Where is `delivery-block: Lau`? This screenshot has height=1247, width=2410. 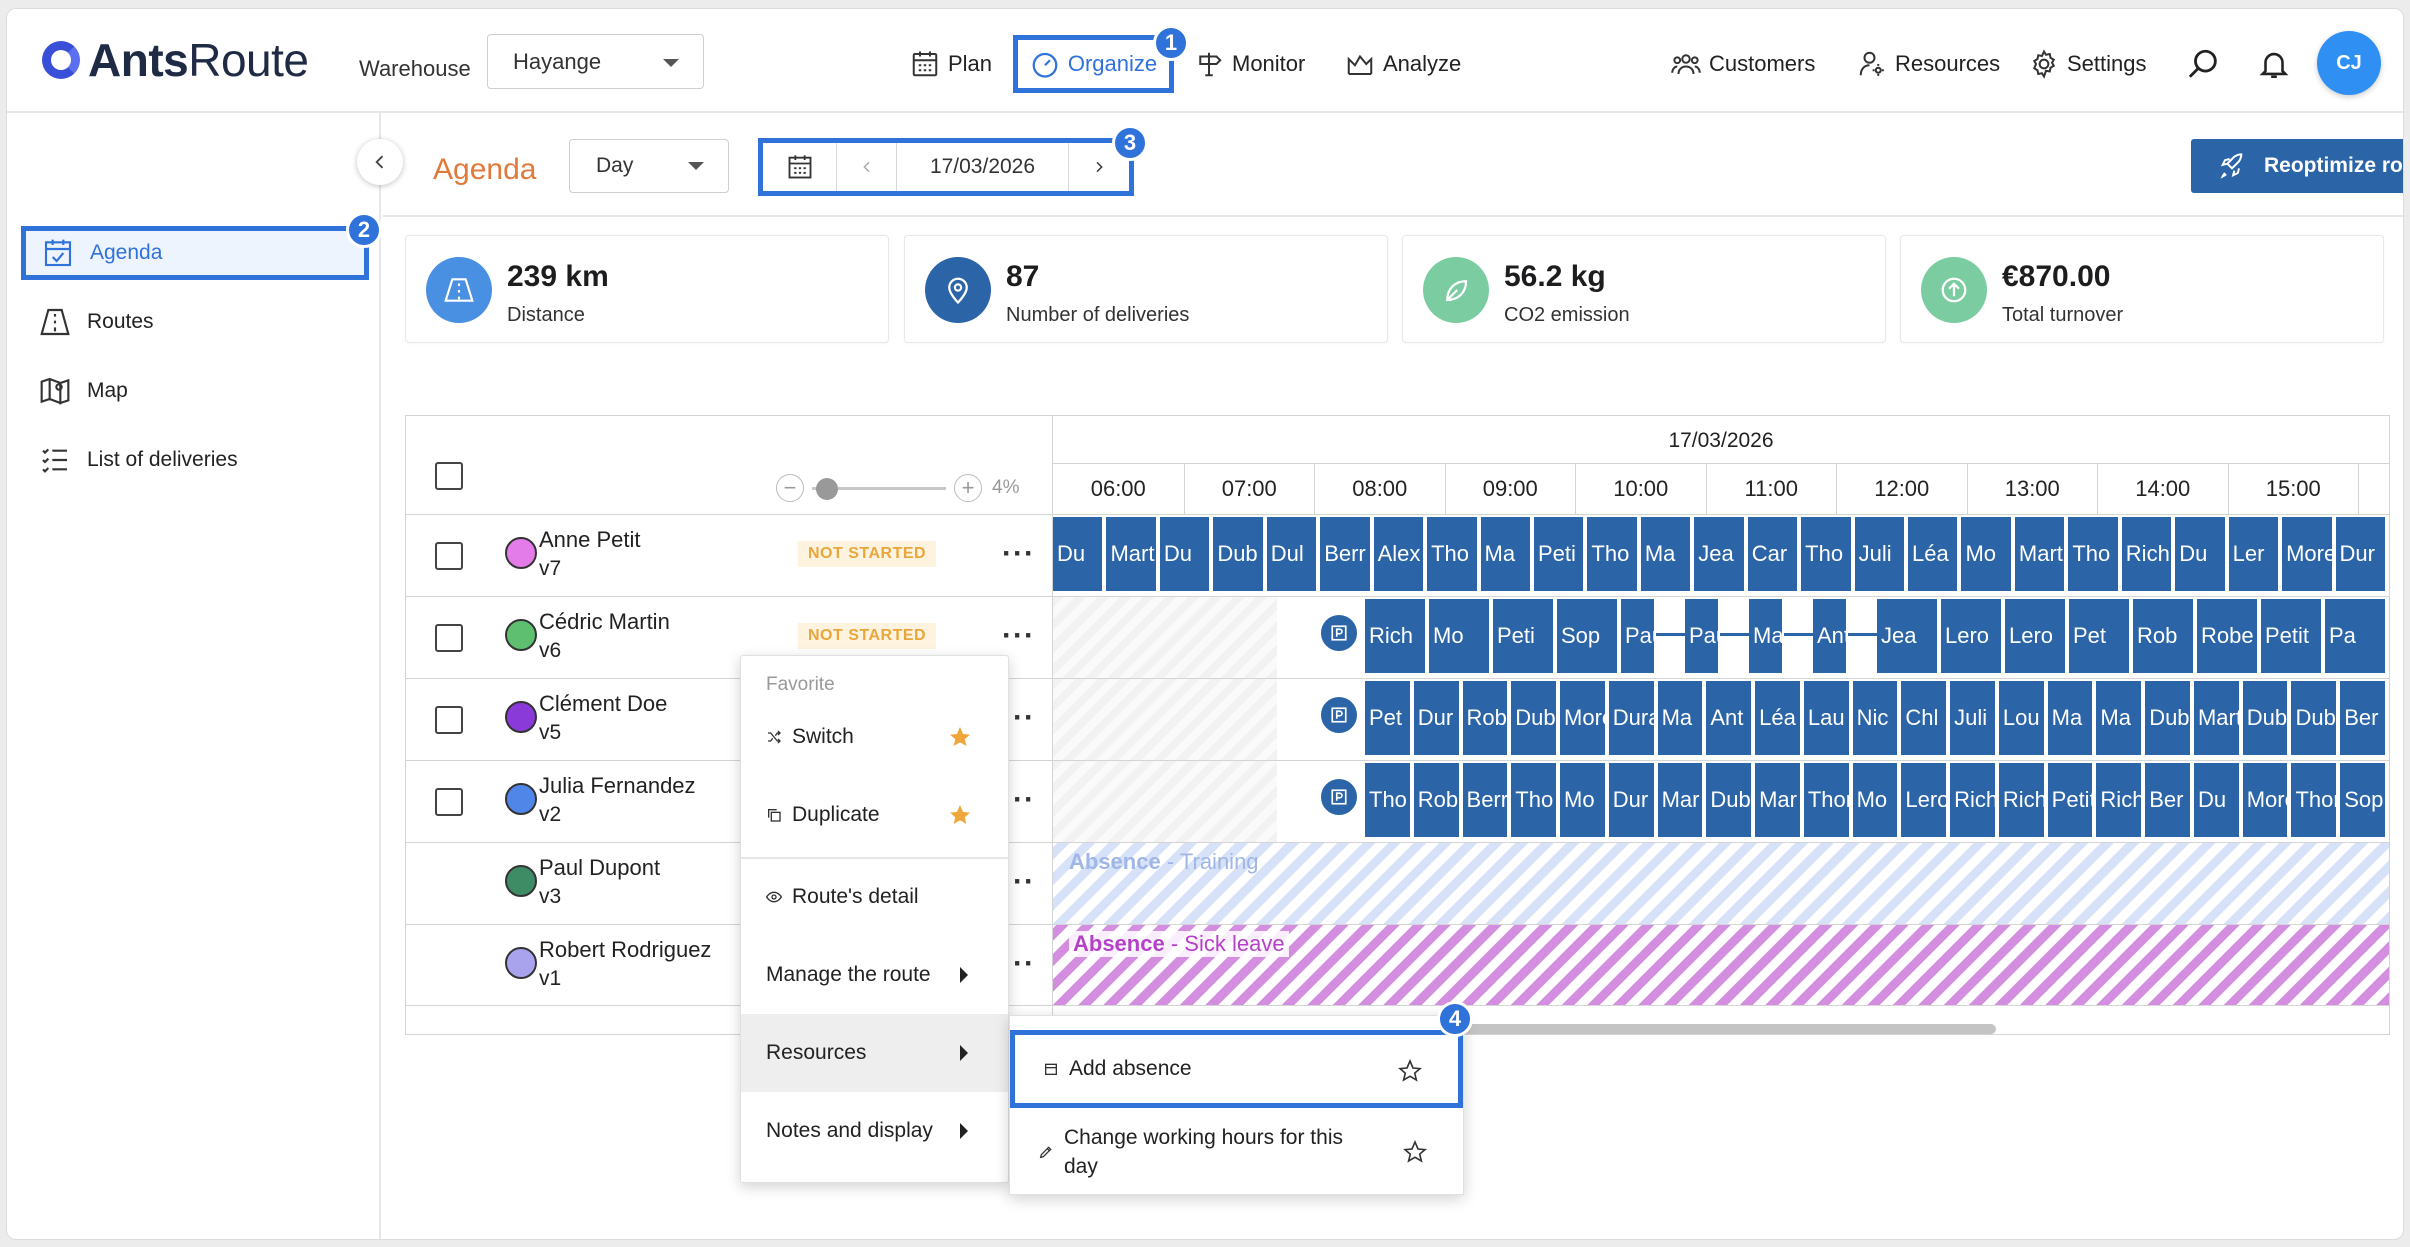
delivery-block: Lau is located at coordinates (1827, 718).